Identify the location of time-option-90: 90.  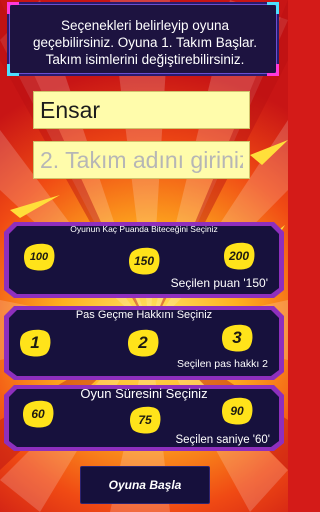
(237, 411).